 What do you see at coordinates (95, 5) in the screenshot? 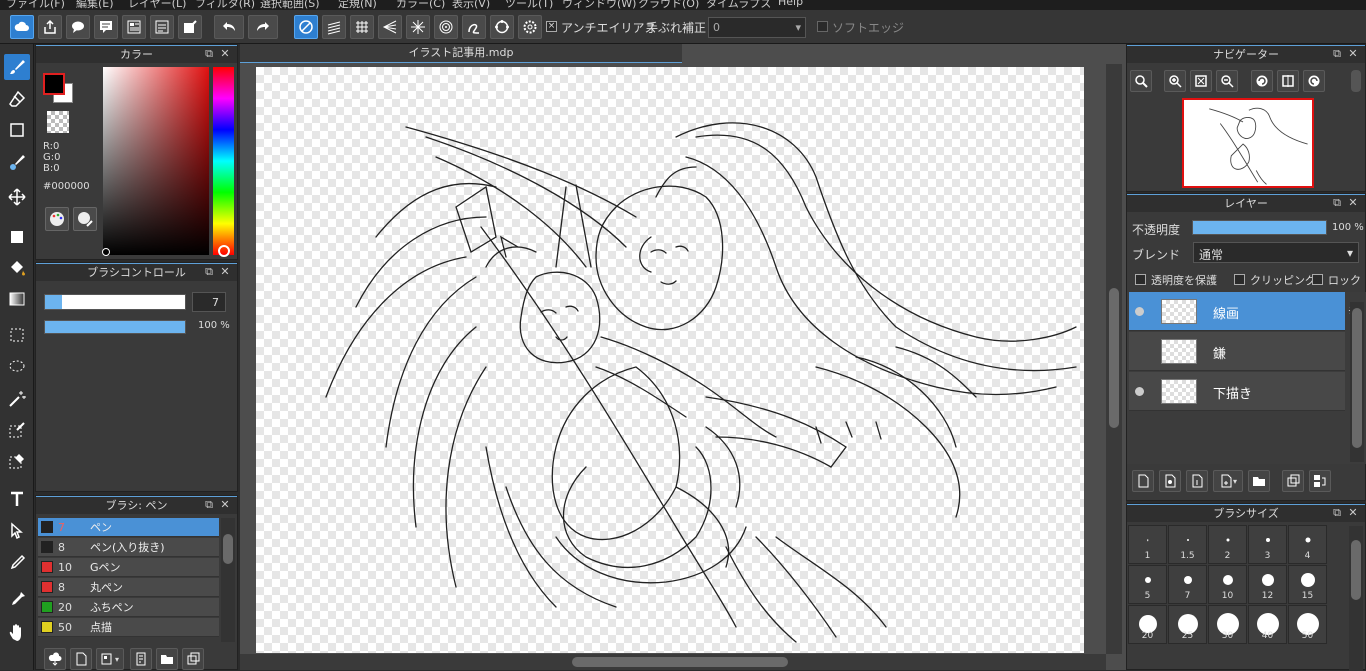
I see `menu-edit: 編集(E)` at bounding box center [95, 5].